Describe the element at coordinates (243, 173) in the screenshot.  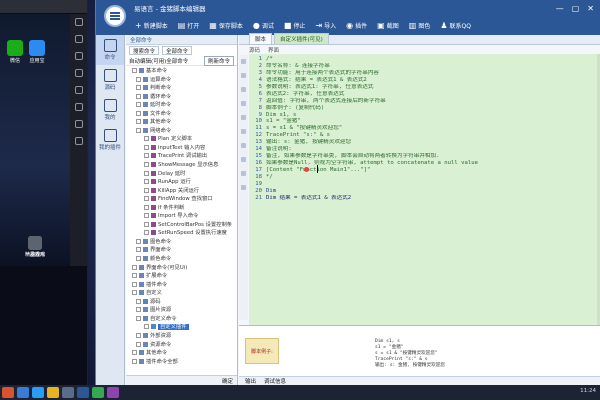
I see `format-icon` at that location.